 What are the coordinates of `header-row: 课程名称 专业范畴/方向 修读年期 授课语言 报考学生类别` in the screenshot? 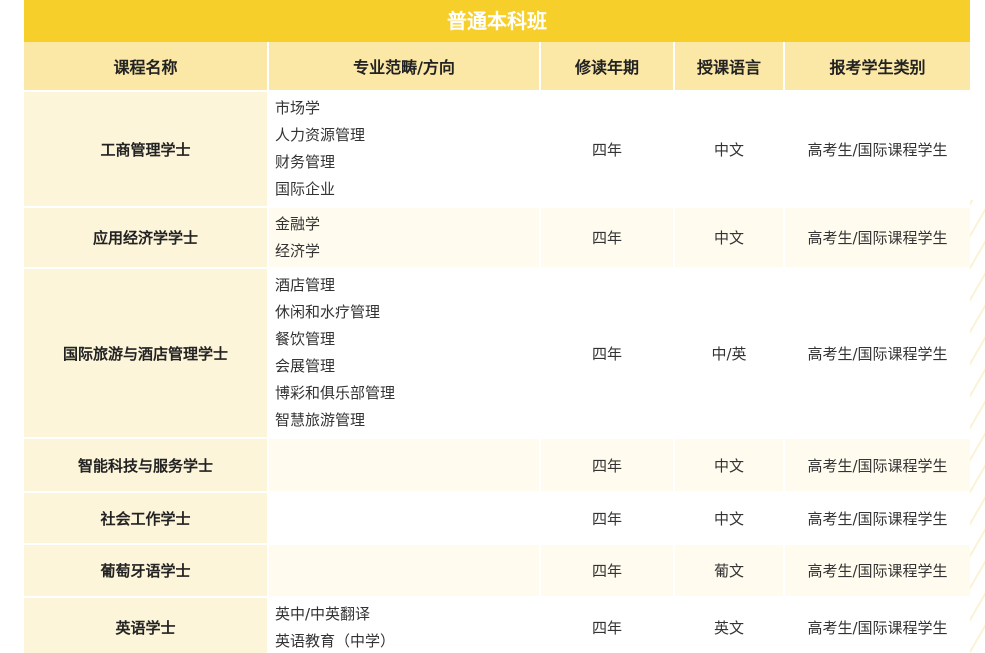 It's located at (497, 67).